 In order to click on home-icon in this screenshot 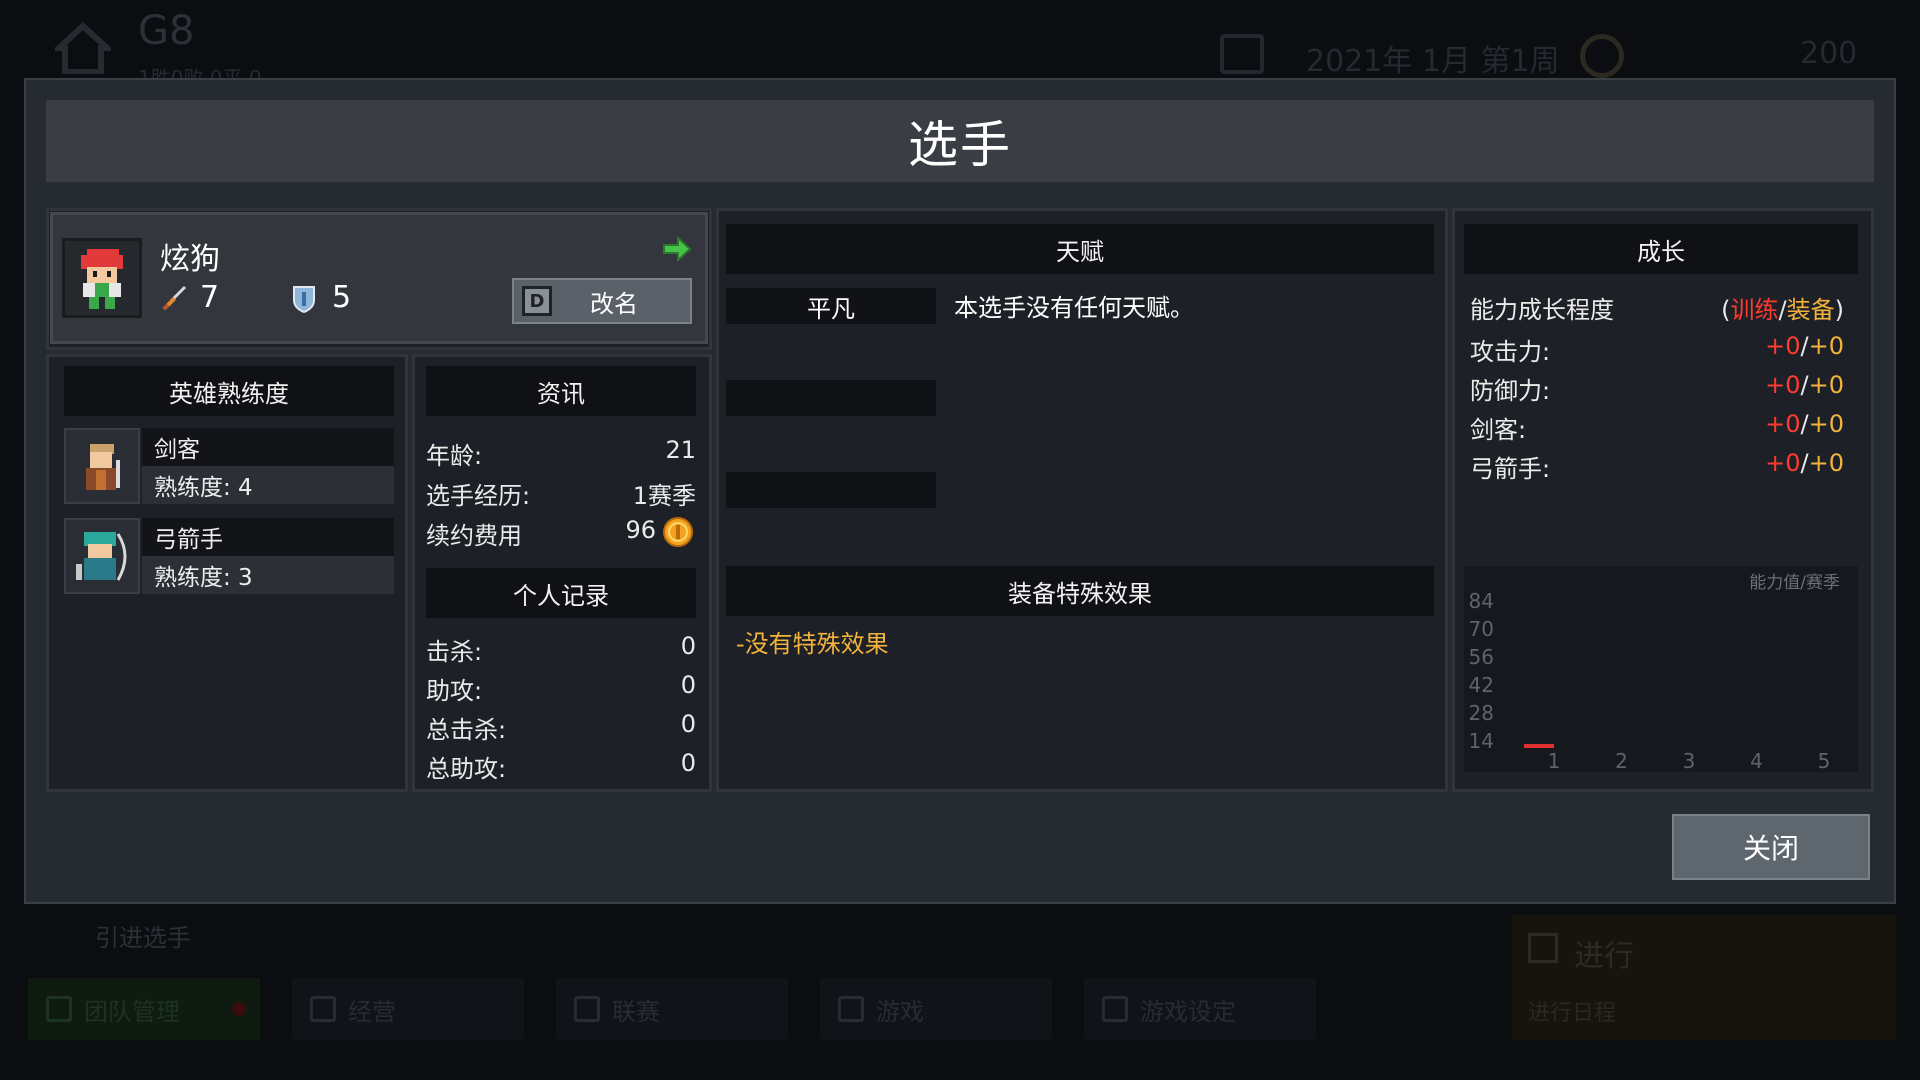, I will do `click(83, 48)`.